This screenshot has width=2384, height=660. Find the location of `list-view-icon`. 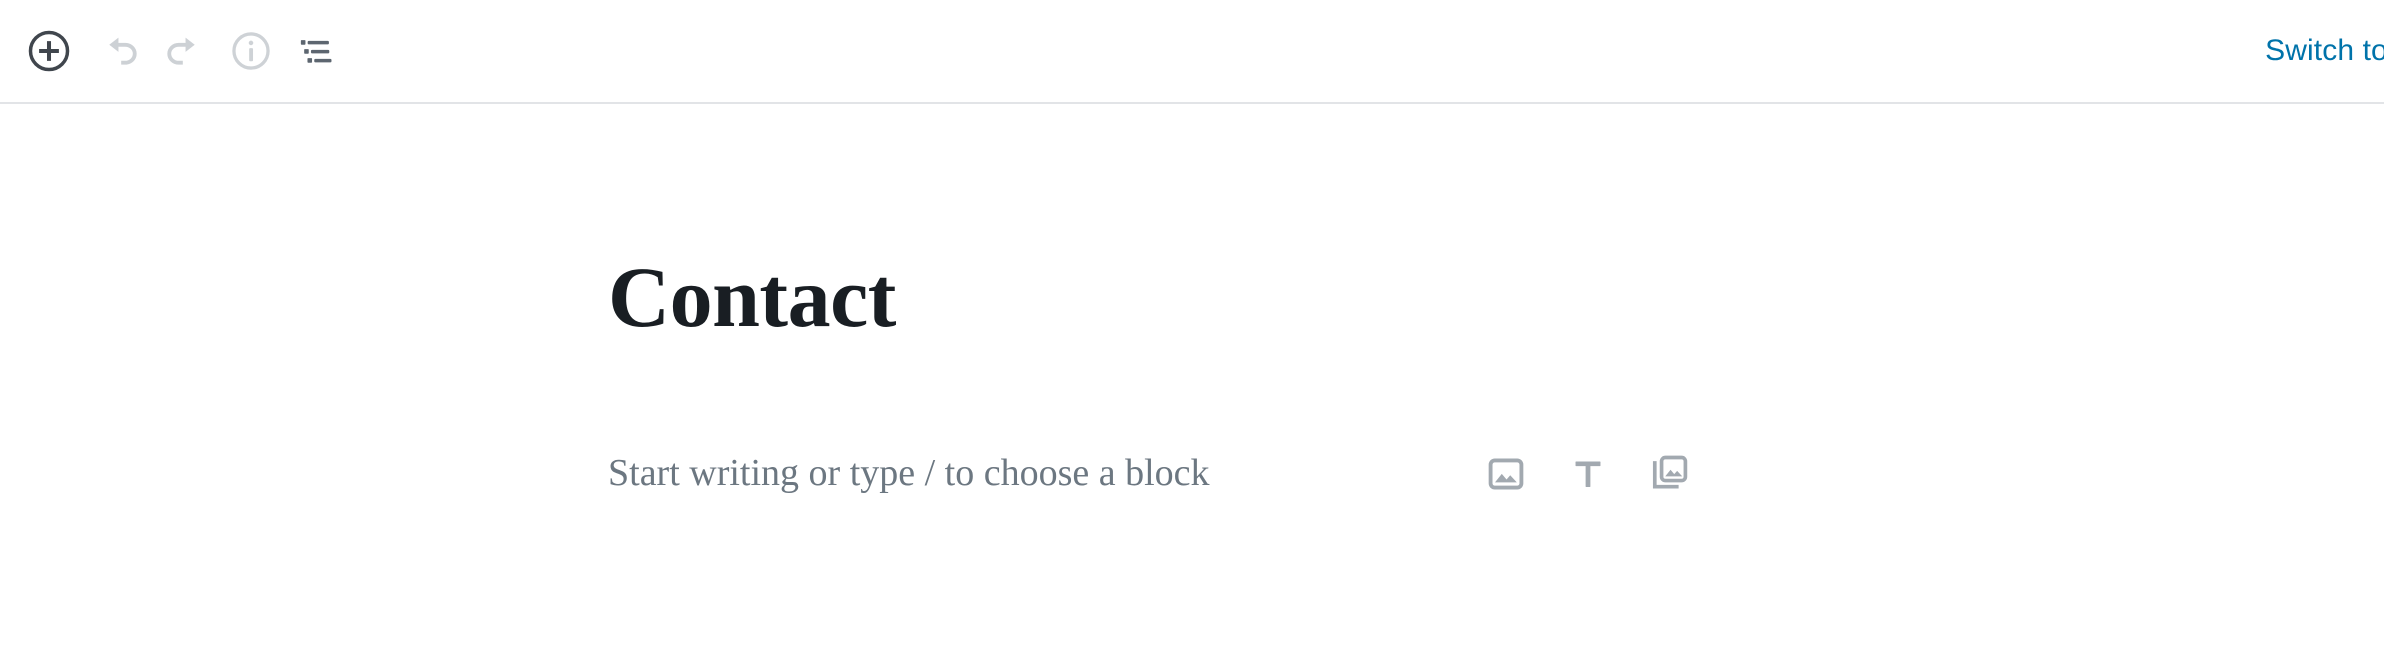

list-view-icon is located at coordinates (317, 51).